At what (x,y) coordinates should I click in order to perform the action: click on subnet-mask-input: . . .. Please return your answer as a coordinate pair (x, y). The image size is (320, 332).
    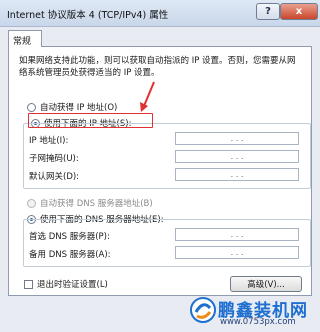
    Looking at the image, I should click on (237, 156).